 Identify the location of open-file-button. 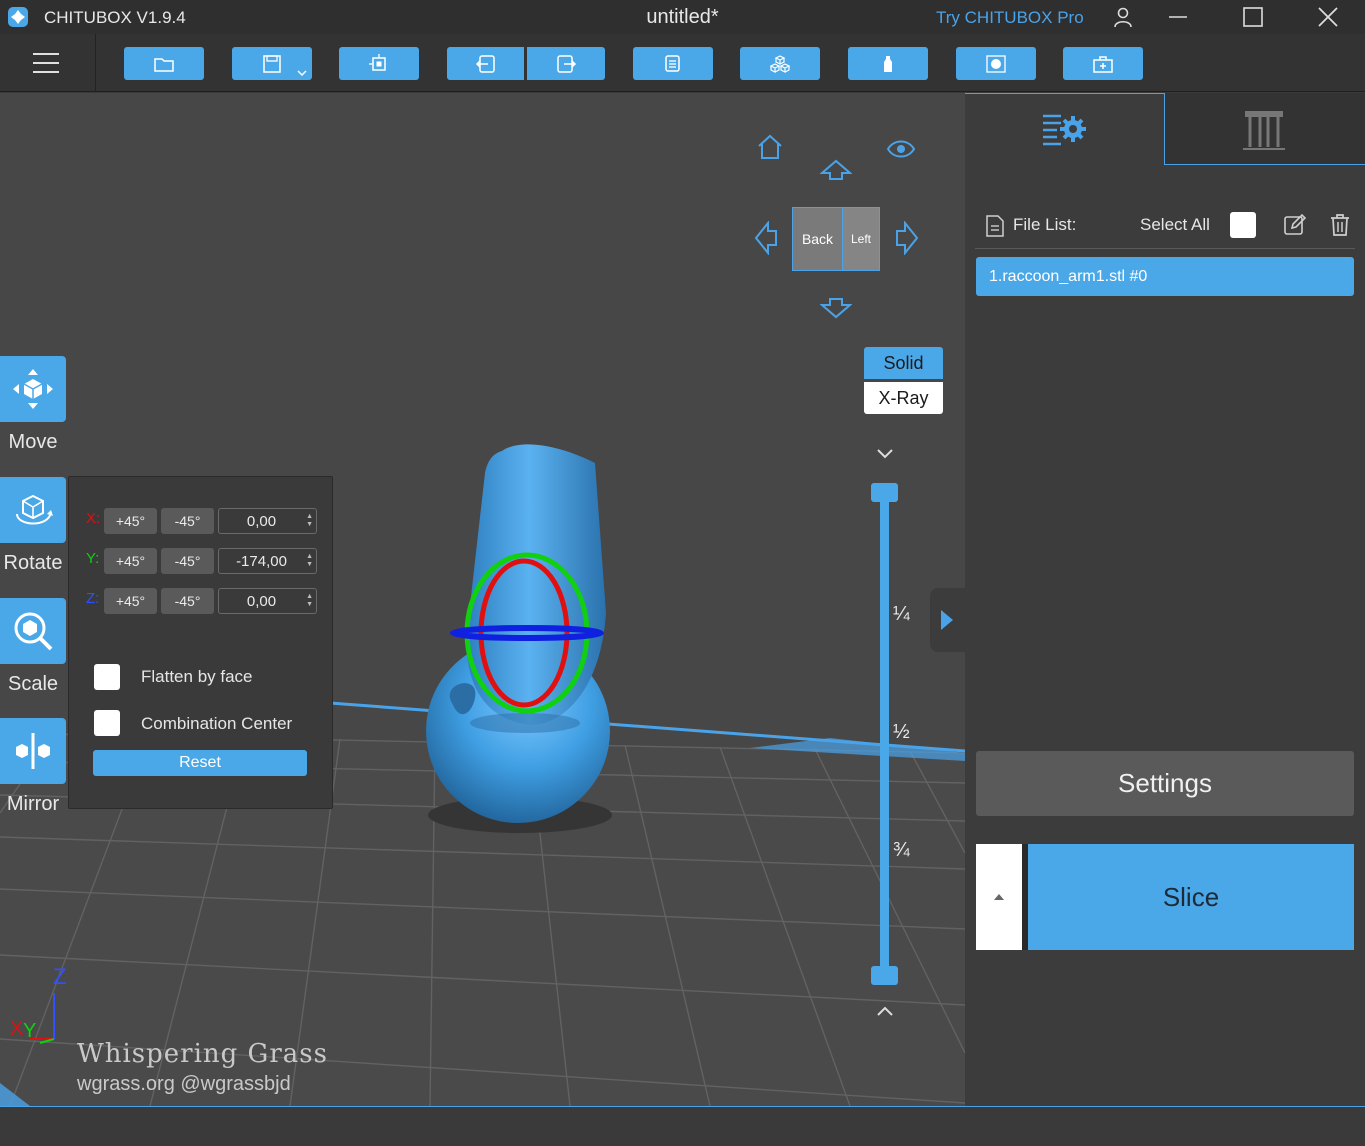
(164, 63).